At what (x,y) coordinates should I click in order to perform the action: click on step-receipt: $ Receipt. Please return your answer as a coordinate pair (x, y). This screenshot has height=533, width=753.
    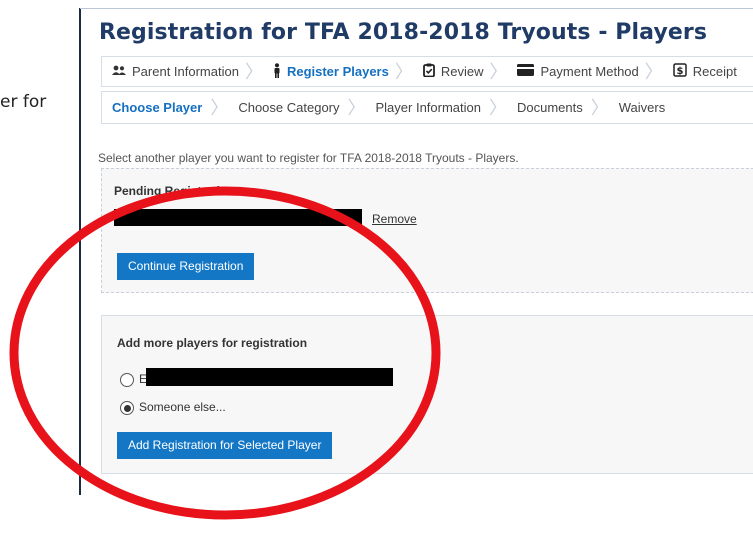
    Looking at the image, I should click on (703, 71).